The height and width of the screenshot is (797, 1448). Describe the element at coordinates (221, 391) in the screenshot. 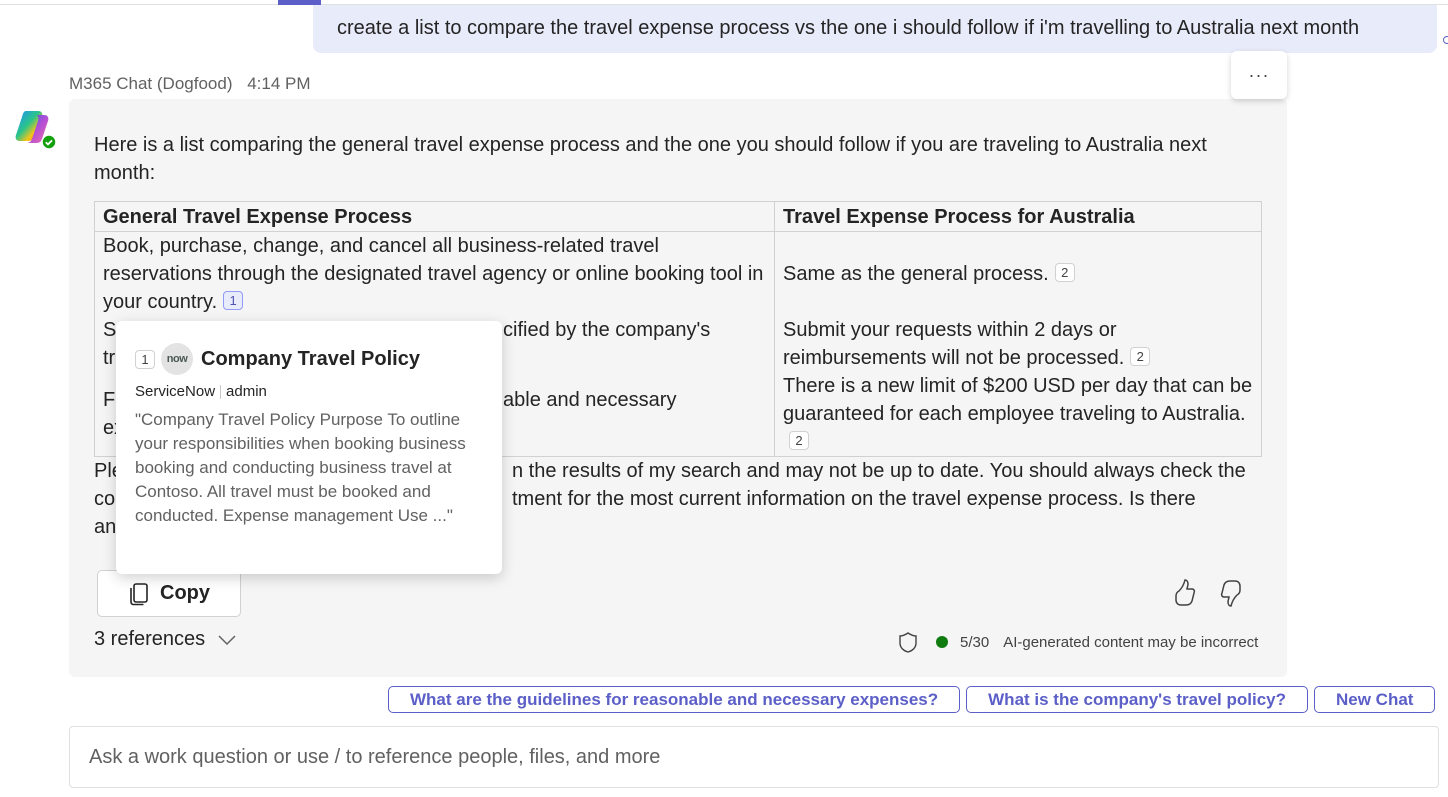

I see `meta-separator` at that location.